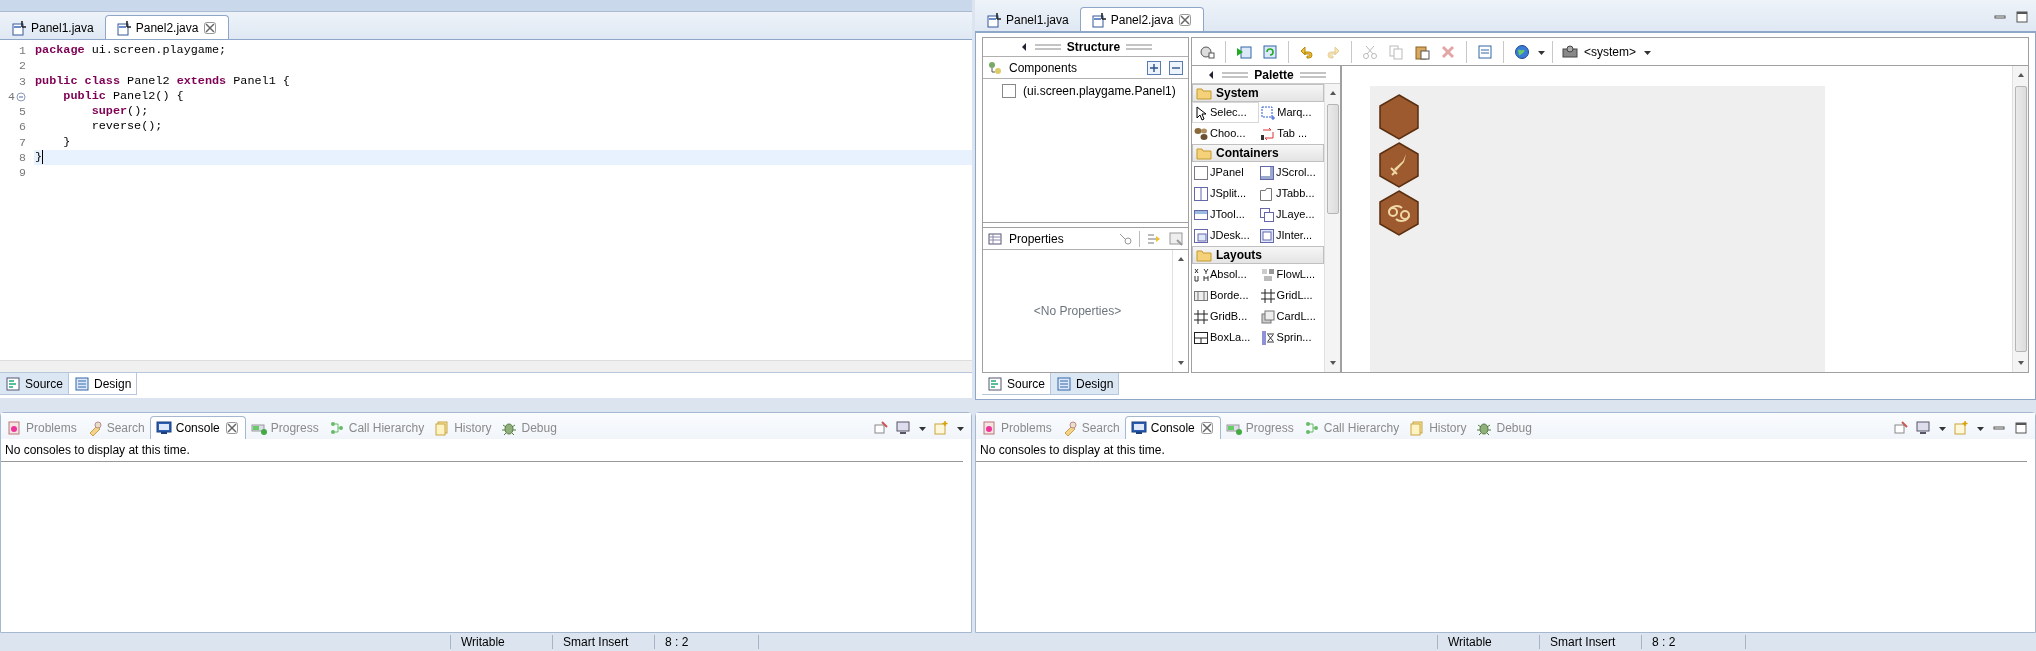 The image size is (2036, 651). Describe the element at coordinates (1244, 51) in the screenshot. I see `run-icon` at that location.